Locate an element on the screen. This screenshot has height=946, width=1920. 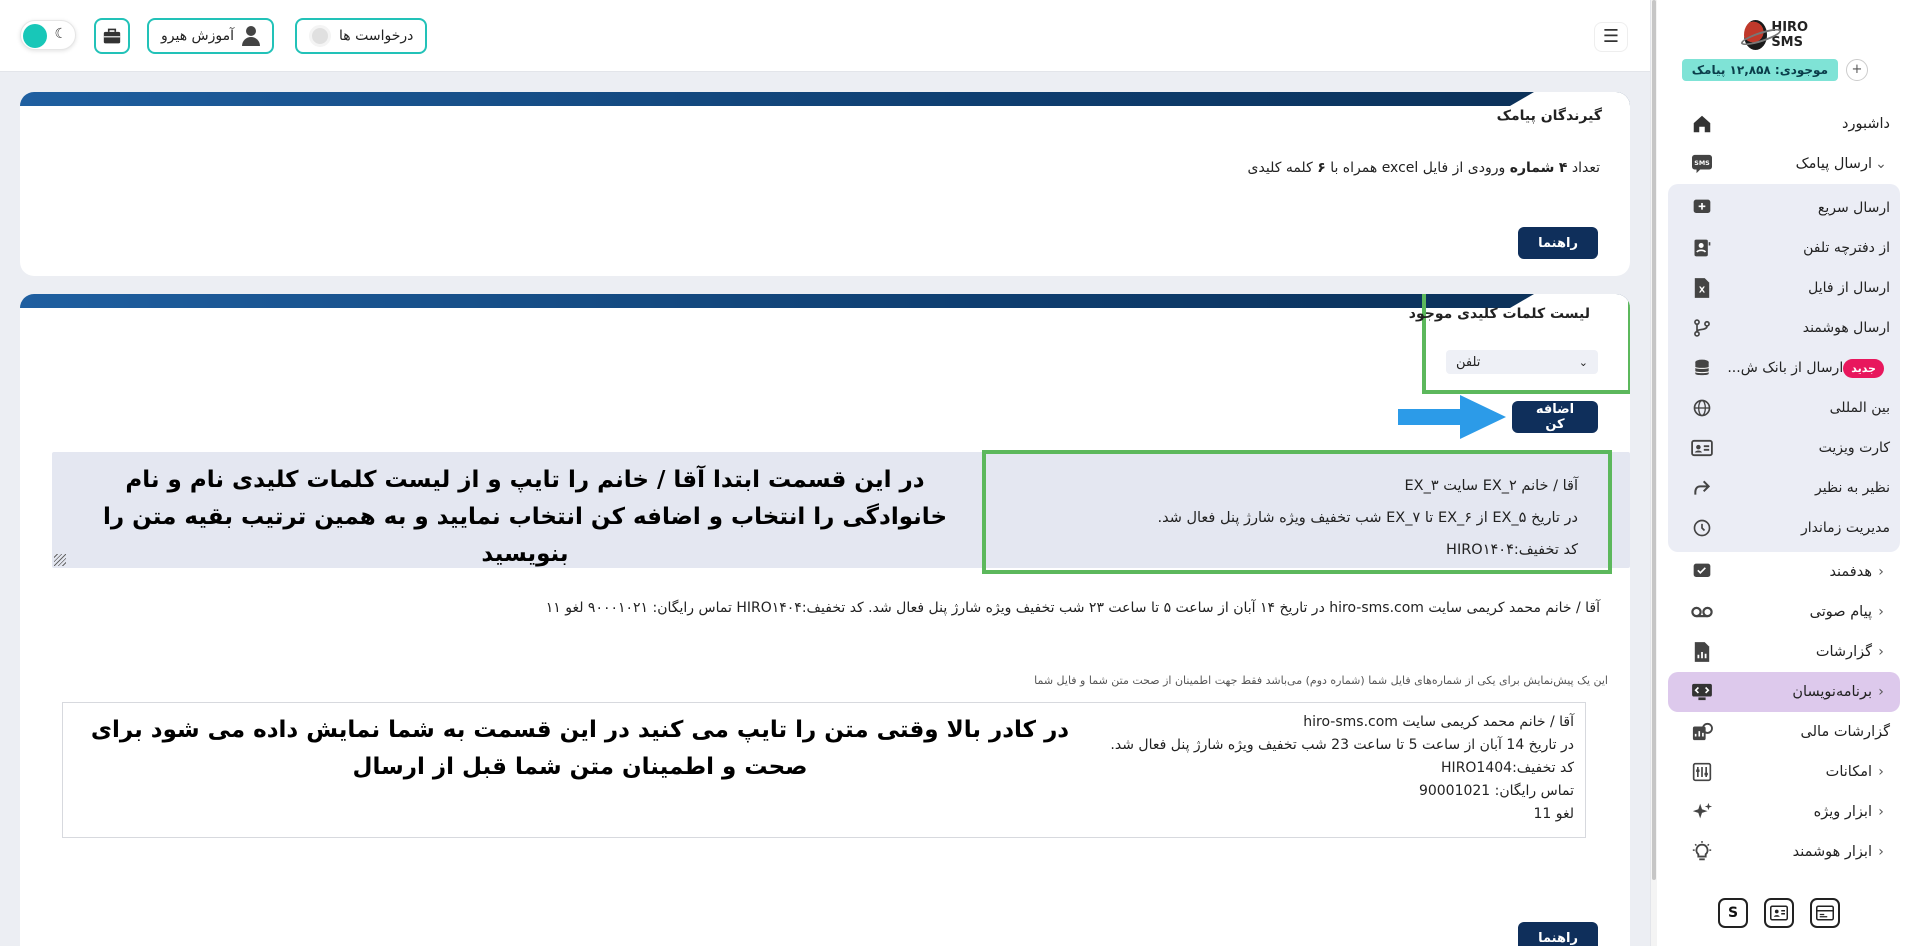
sidebar-item-developers: برنامه‌نویسان ‹ is located at coordinates (1784, 692).